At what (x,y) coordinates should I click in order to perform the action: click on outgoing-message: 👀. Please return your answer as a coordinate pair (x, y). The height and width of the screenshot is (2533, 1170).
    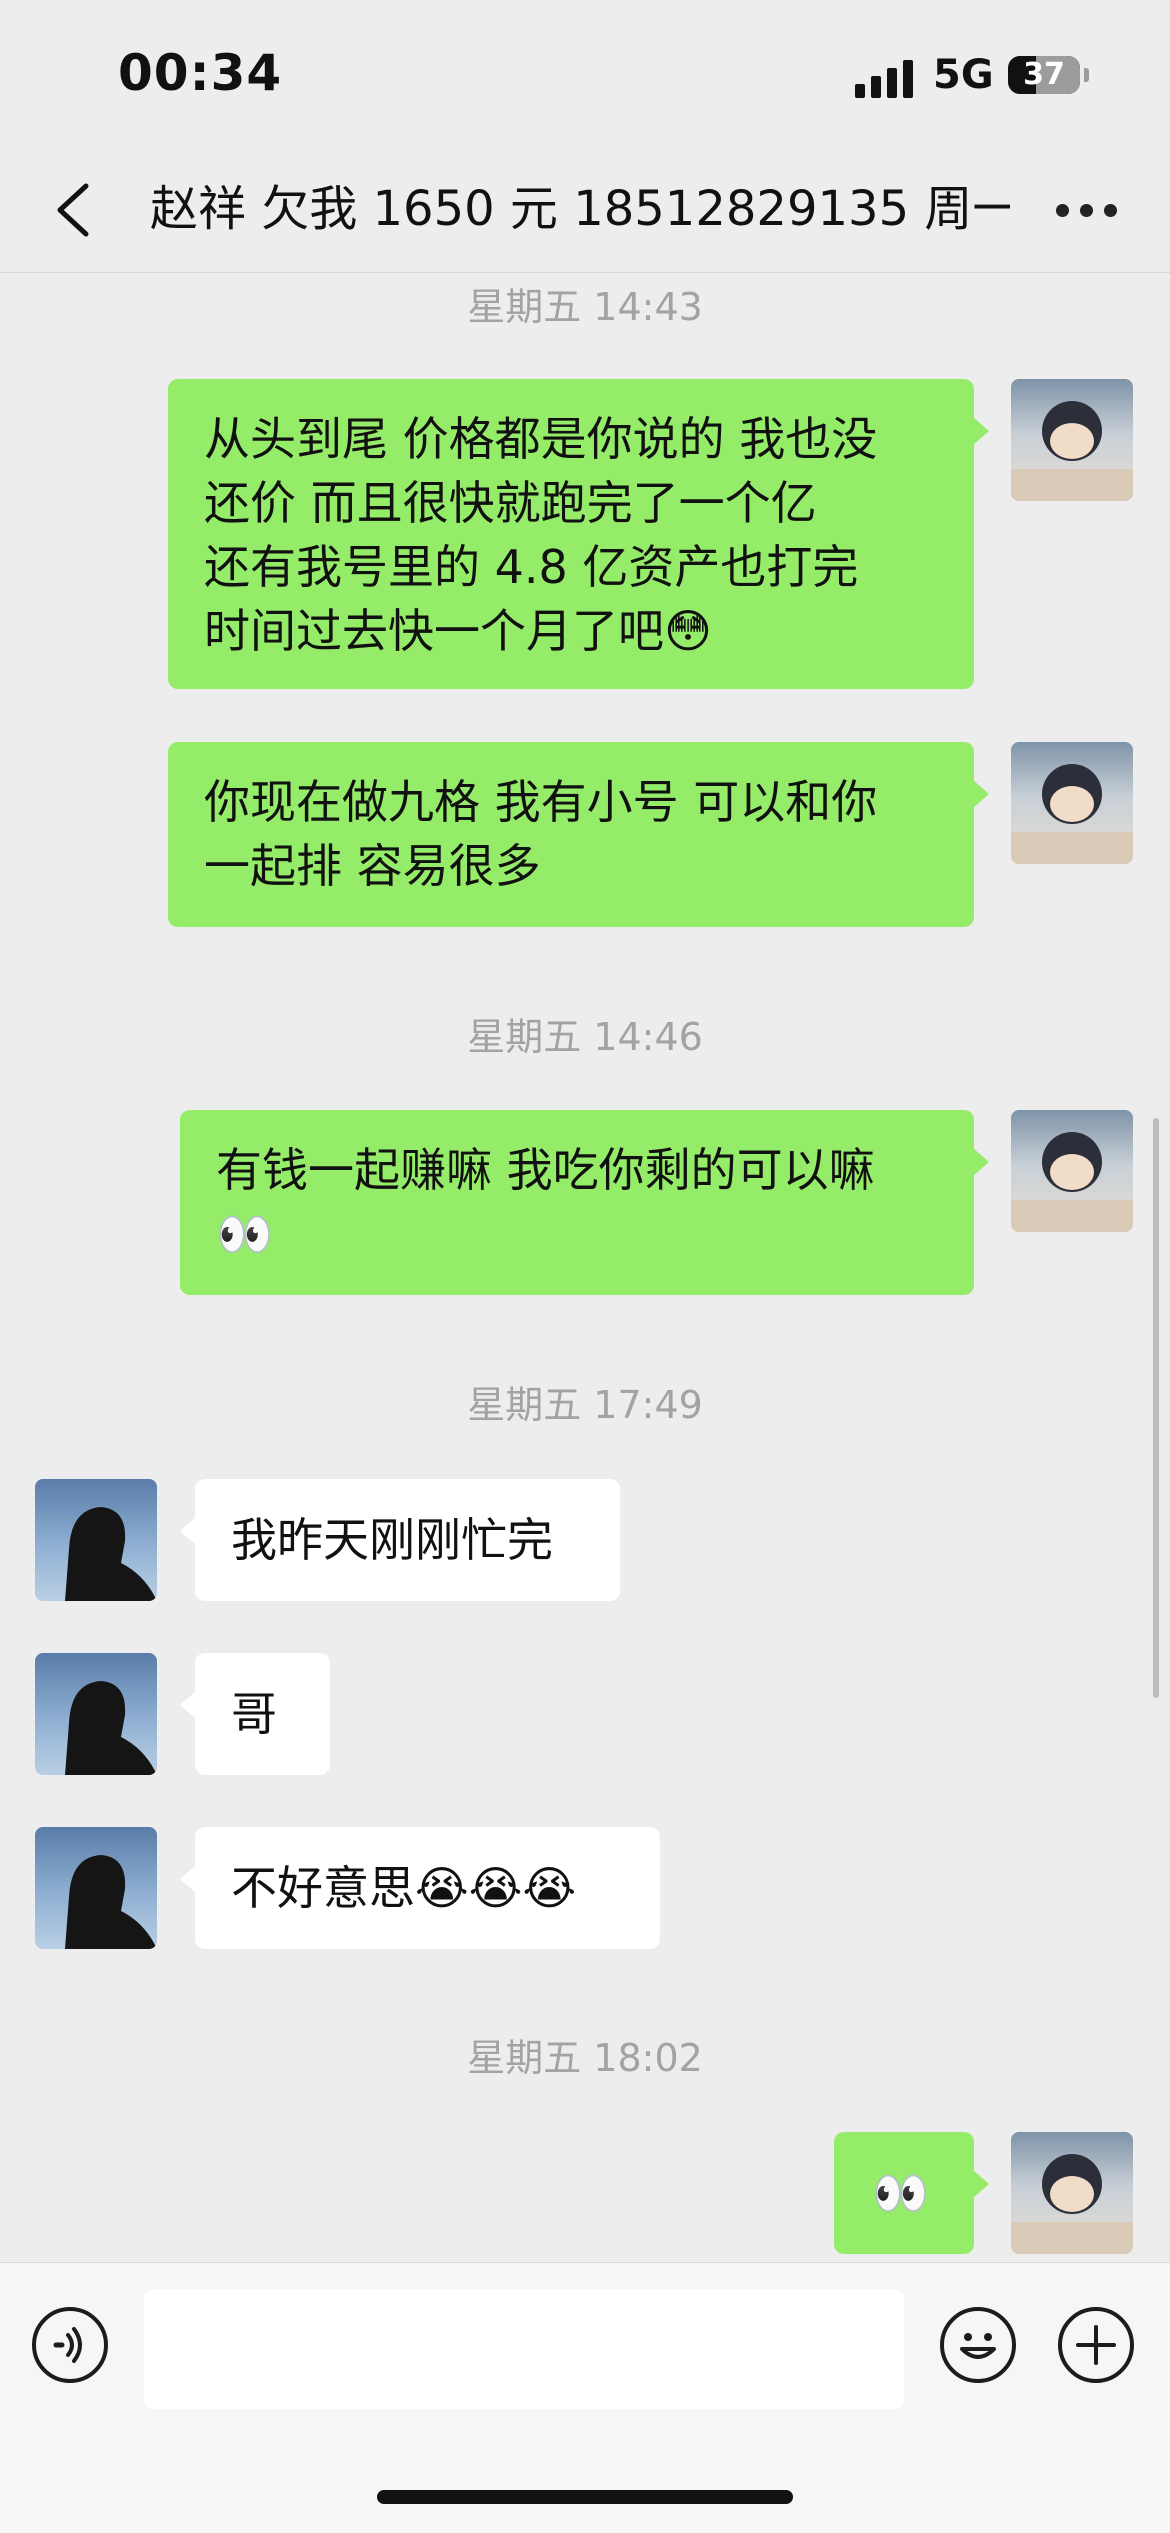
    Looking at the image, I should click on (911, 2193).